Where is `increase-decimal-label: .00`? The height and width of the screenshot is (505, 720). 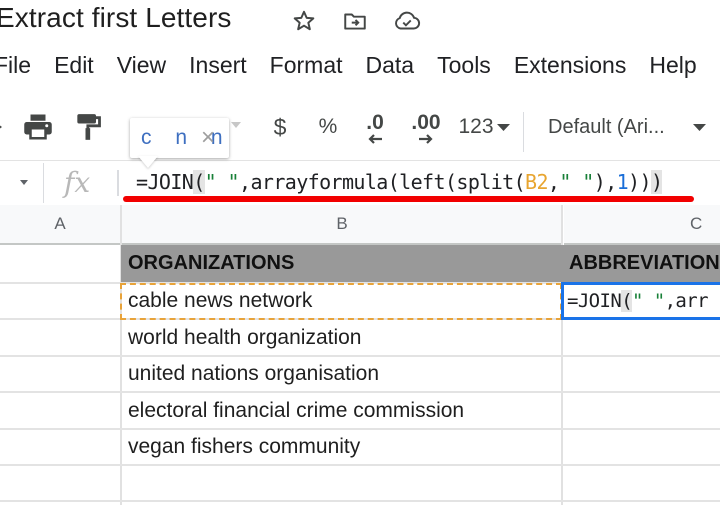
increase-decimal-label: .00 is located at coordinates (426, 122).